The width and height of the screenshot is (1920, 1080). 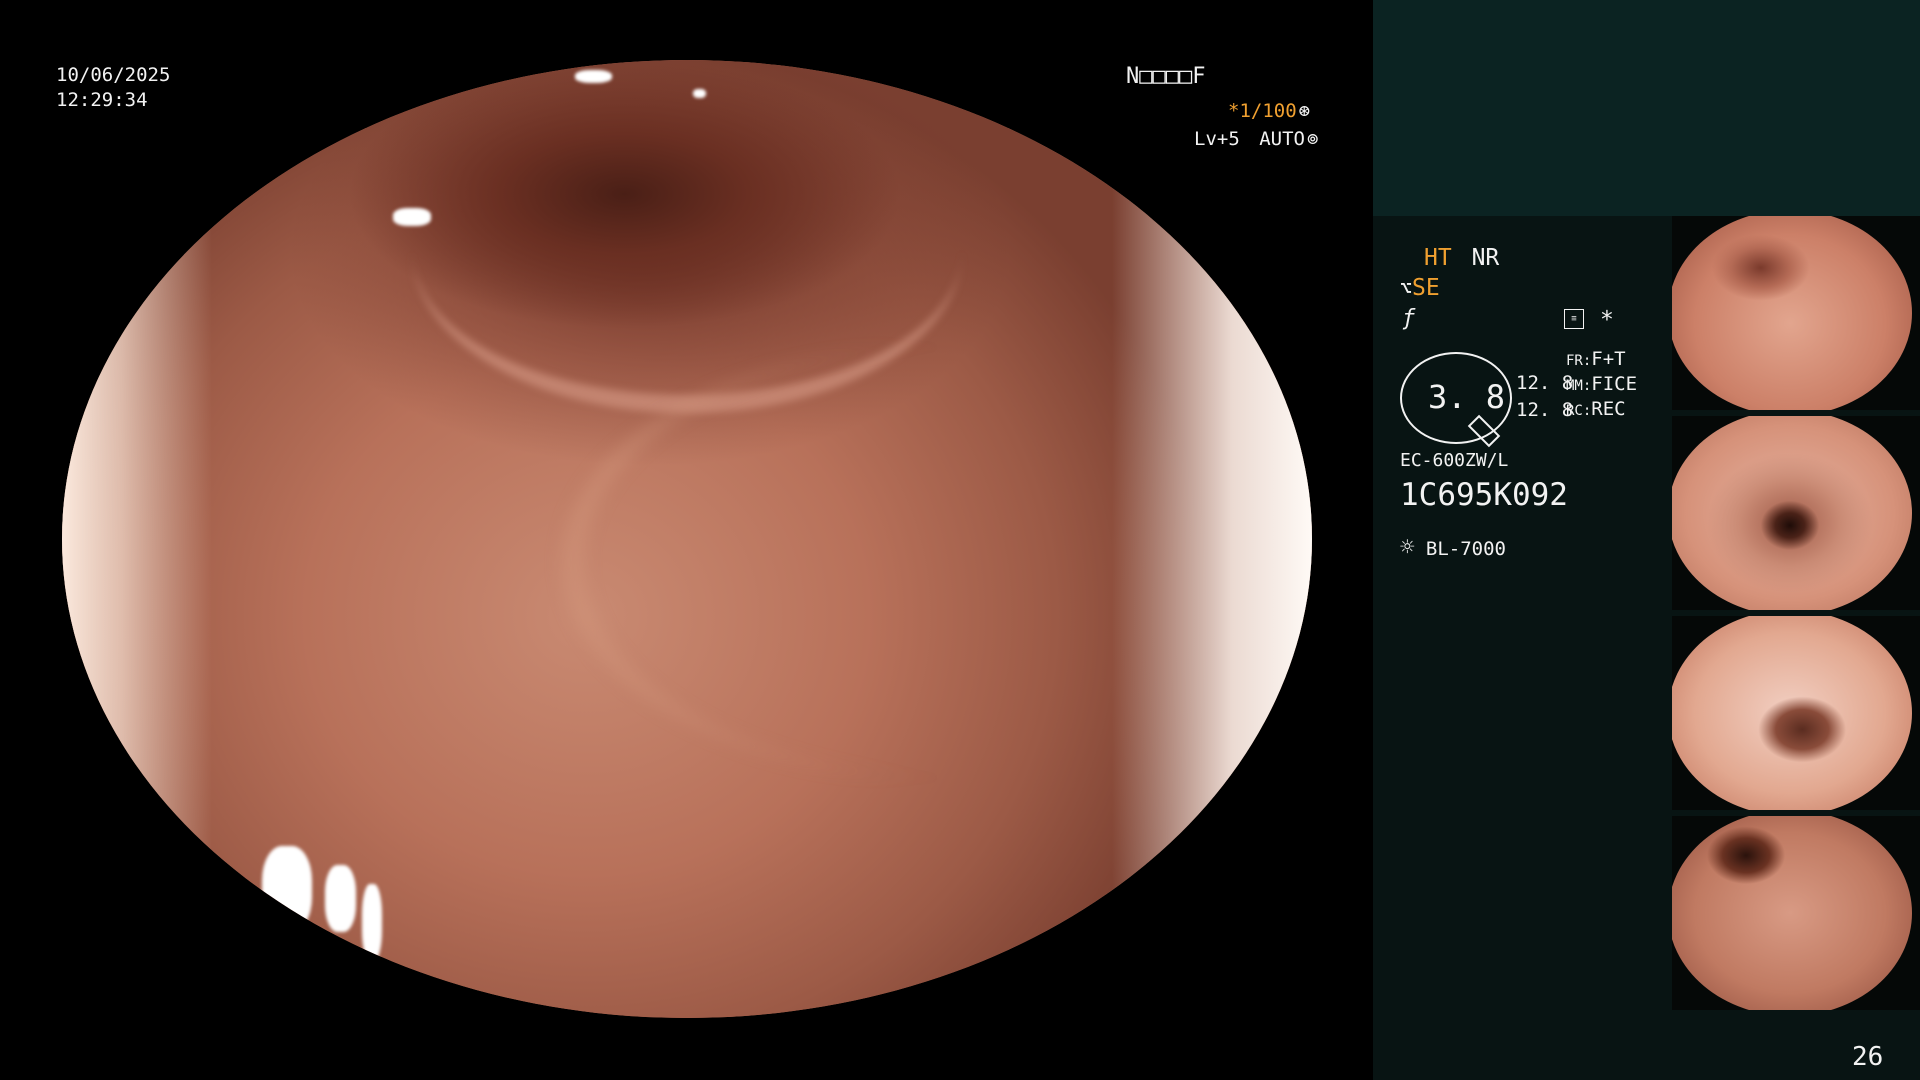 What do you see at coordinates (1262, 111) in the screenshot?
I see `shutter-speed-value: *1/100` at bounding box center [1262, 111].